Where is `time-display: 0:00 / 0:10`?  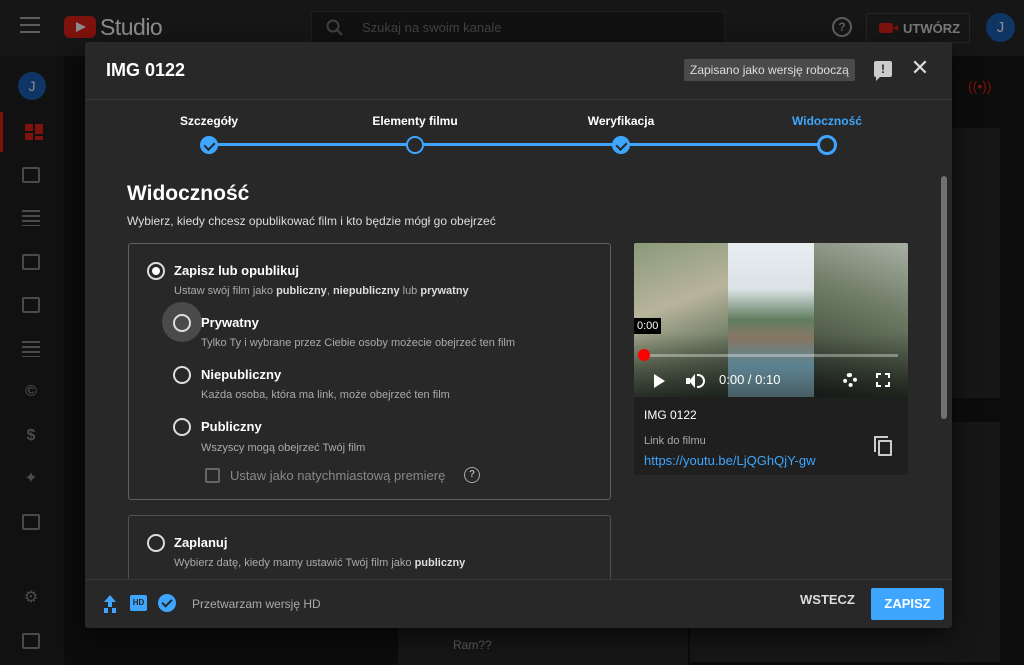
time-display: 0:00 / 0:10 is located at coordinates (750, 379).